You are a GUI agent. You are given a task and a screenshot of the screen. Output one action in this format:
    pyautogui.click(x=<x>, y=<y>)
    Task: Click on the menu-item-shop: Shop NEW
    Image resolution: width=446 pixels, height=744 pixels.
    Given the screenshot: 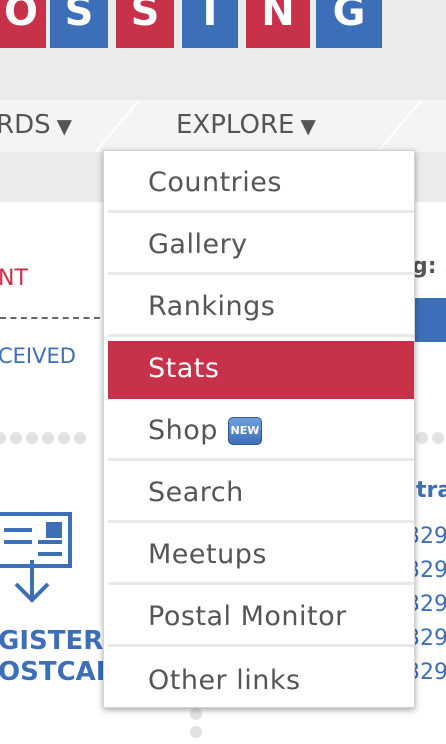 What is the action you would take?
    pyautogui.click(x=261, y=432)
    